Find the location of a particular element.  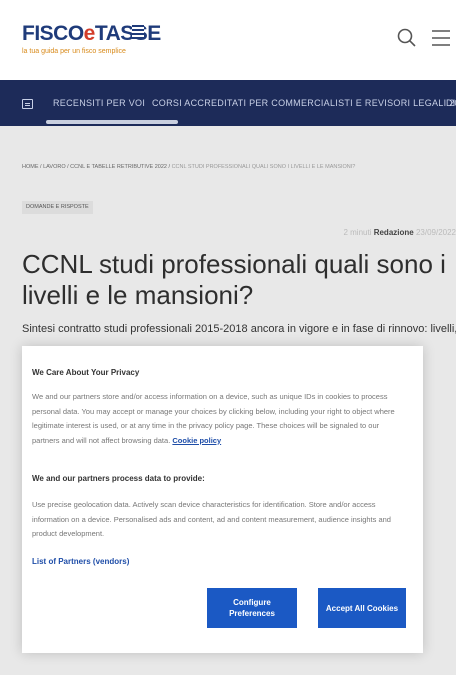

publish-date: 23/09/2022 is located at coordinates (435, 232).